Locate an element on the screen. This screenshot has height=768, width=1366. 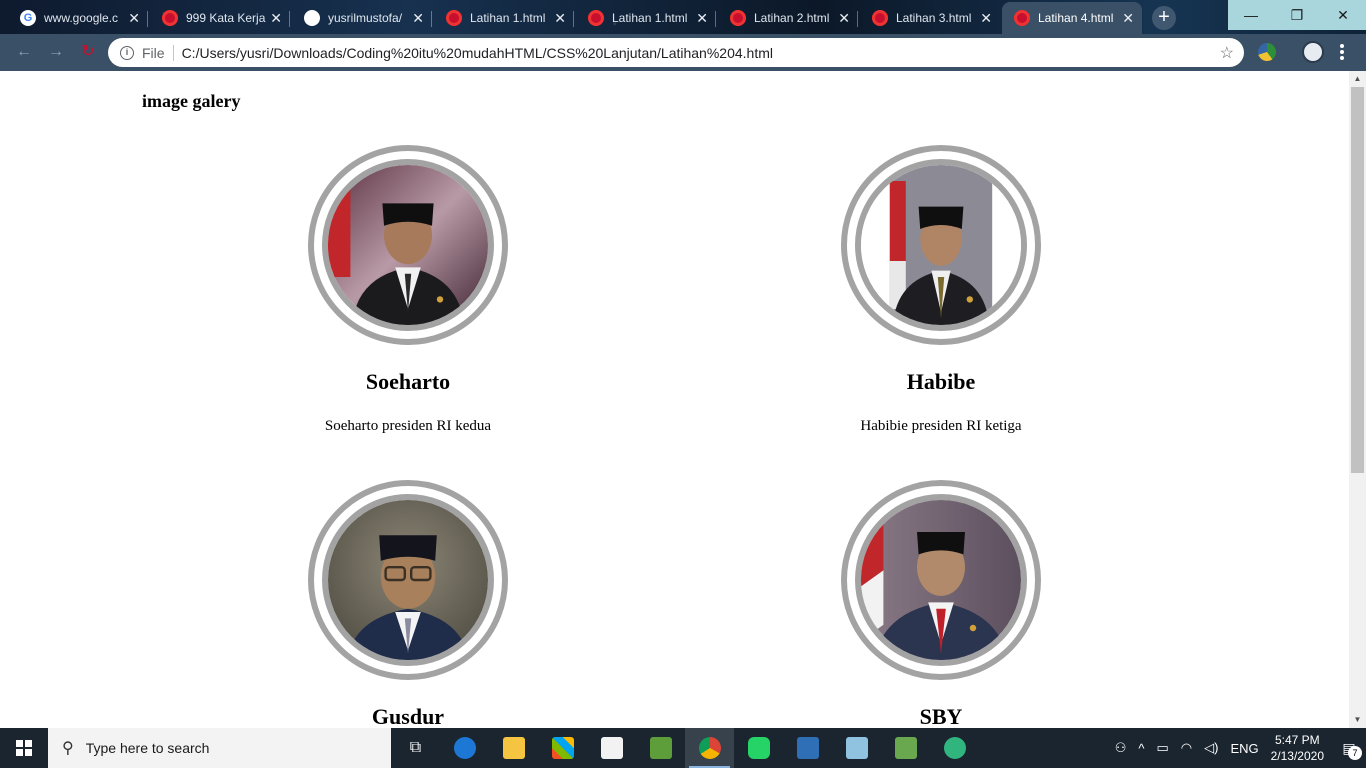
vscode-icon is located at coordinates (611, 748).